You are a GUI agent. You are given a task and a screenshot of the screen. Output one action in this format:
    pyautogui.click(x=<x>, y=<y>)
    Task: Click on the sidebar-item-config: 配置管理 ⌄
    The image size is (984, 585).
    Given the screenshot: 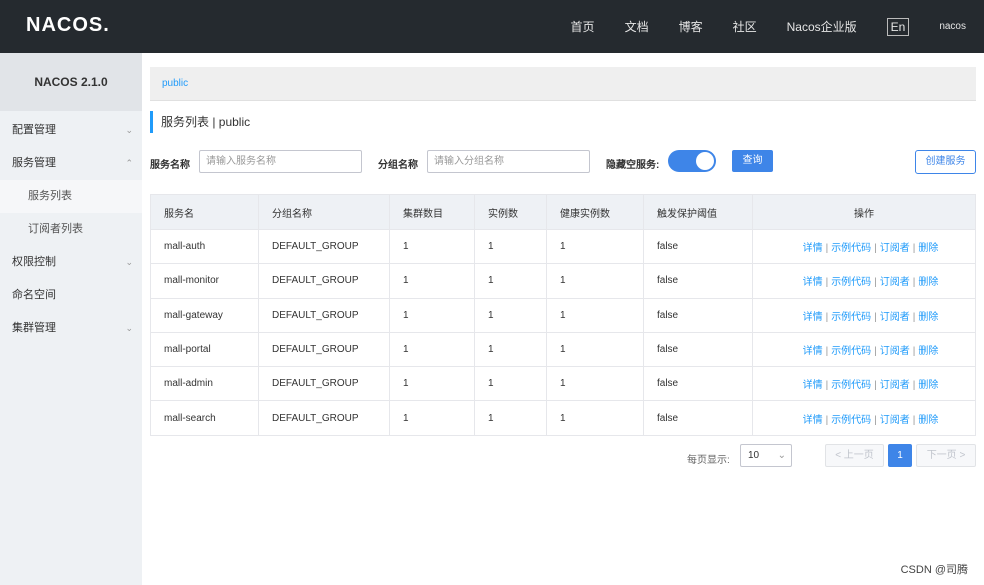 What is the action you would take?
    pyautogui.click(x=71, y=130)
    